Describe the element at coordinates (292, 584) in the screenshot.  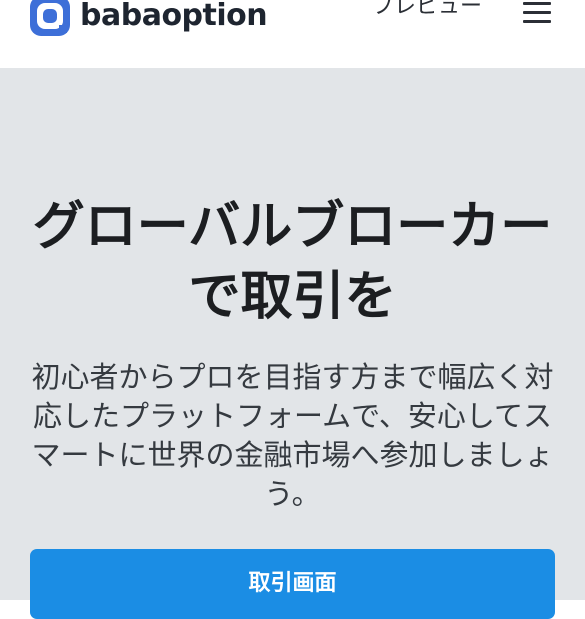
I see `trade-screen-button: 取引画面` at that location.